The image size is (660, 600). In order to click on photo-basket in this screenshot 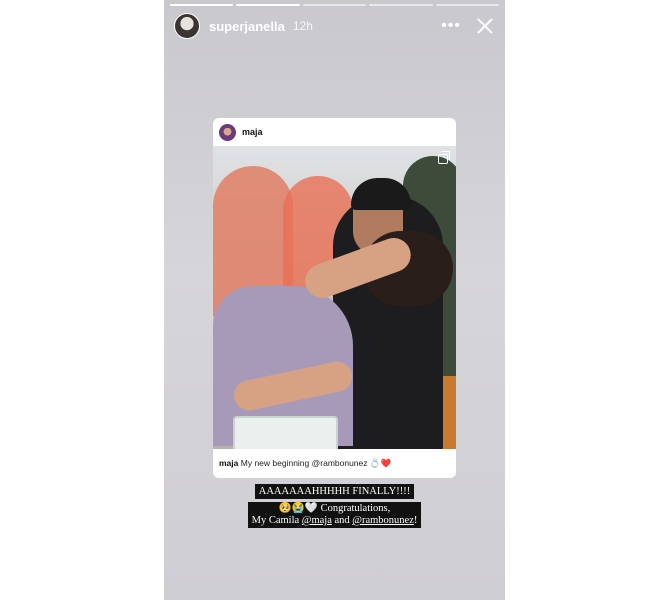, I will do `click(285, 432)`.